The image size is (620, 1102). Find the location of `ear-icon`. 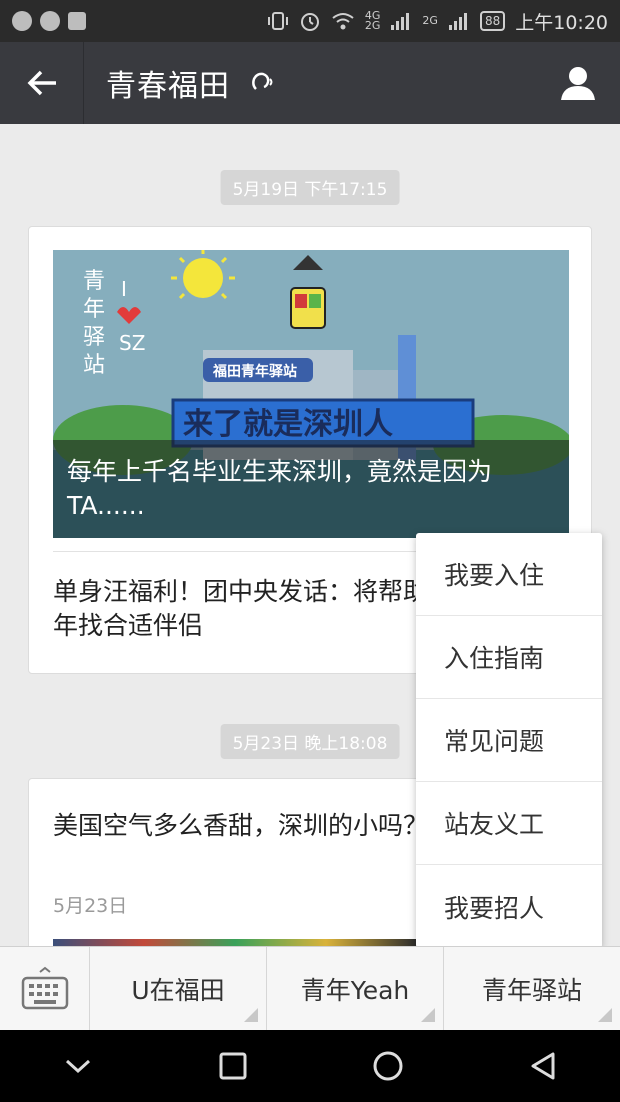

ear-icon is located at coordinates (262, 83).